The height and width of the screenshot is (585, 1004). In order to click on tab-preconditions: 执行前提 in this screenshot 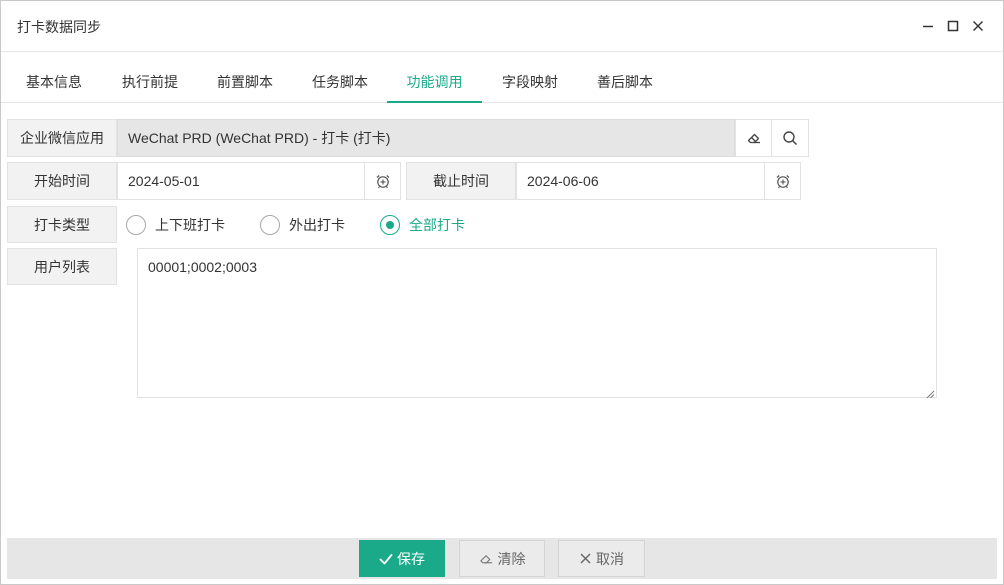, I will do `click(150, 78)`.